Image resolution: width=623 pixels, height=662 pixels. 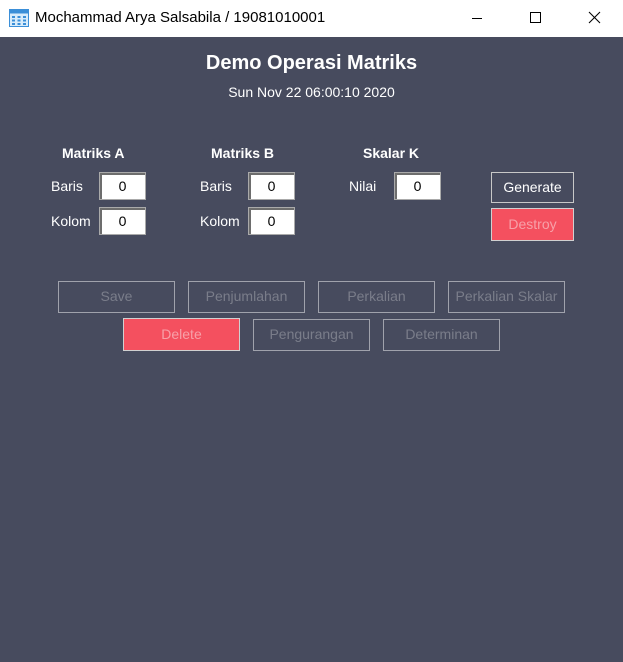 What do you see at coordinates (243, 153) in the screenshot?
I see `matriks-b-heading: Matriks B` at bounding box center [243, 153].